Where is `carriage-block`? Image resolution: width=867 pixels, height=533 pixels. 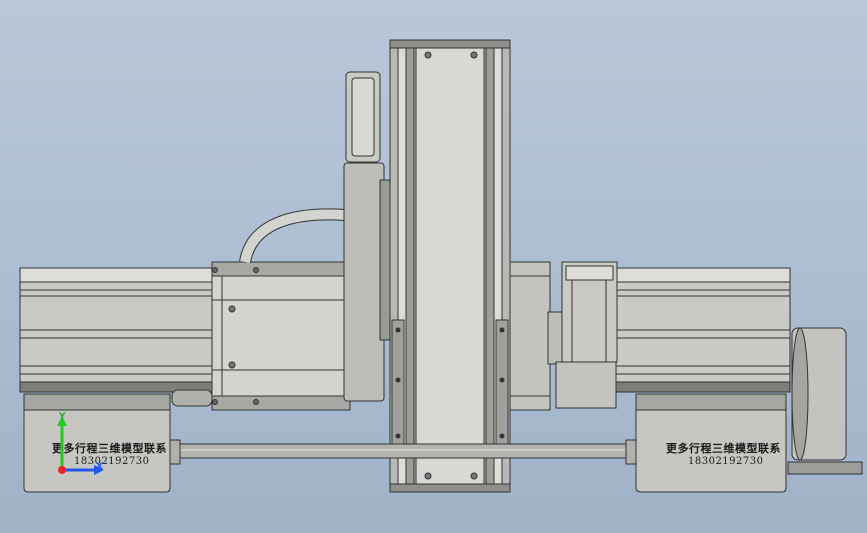 carriage-block is located at coordinates (281, 336).